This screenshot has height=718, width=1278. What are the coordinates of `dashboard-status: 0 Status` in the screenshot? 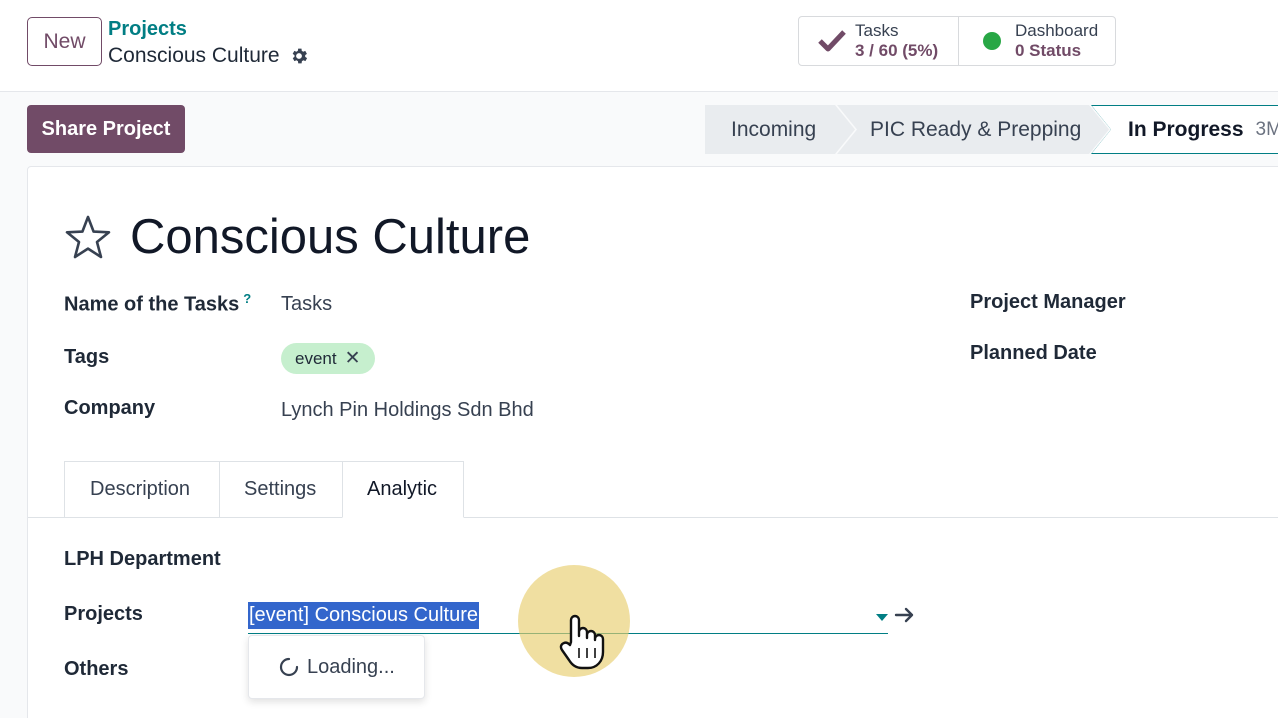 It's located at (1048, 50).